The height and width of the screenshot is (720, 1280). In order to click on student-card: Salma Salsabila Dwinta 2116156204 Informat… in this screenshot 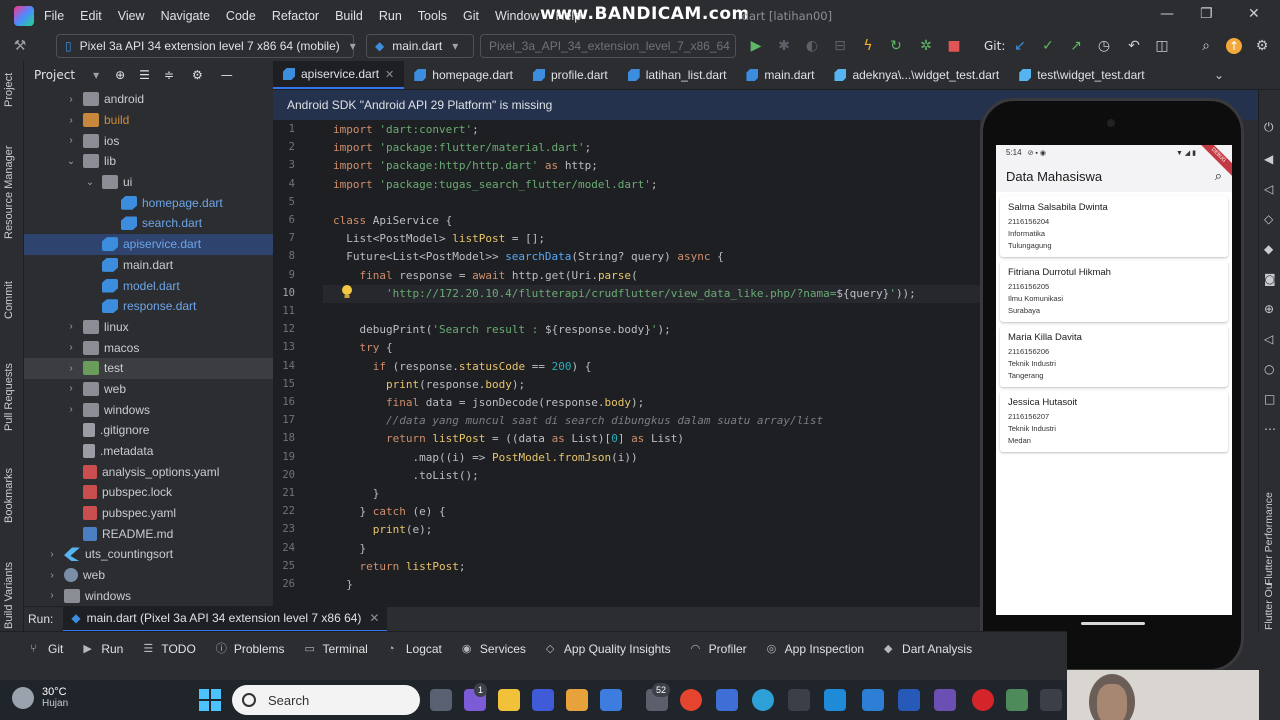, I will do `click(1114, 226)`.